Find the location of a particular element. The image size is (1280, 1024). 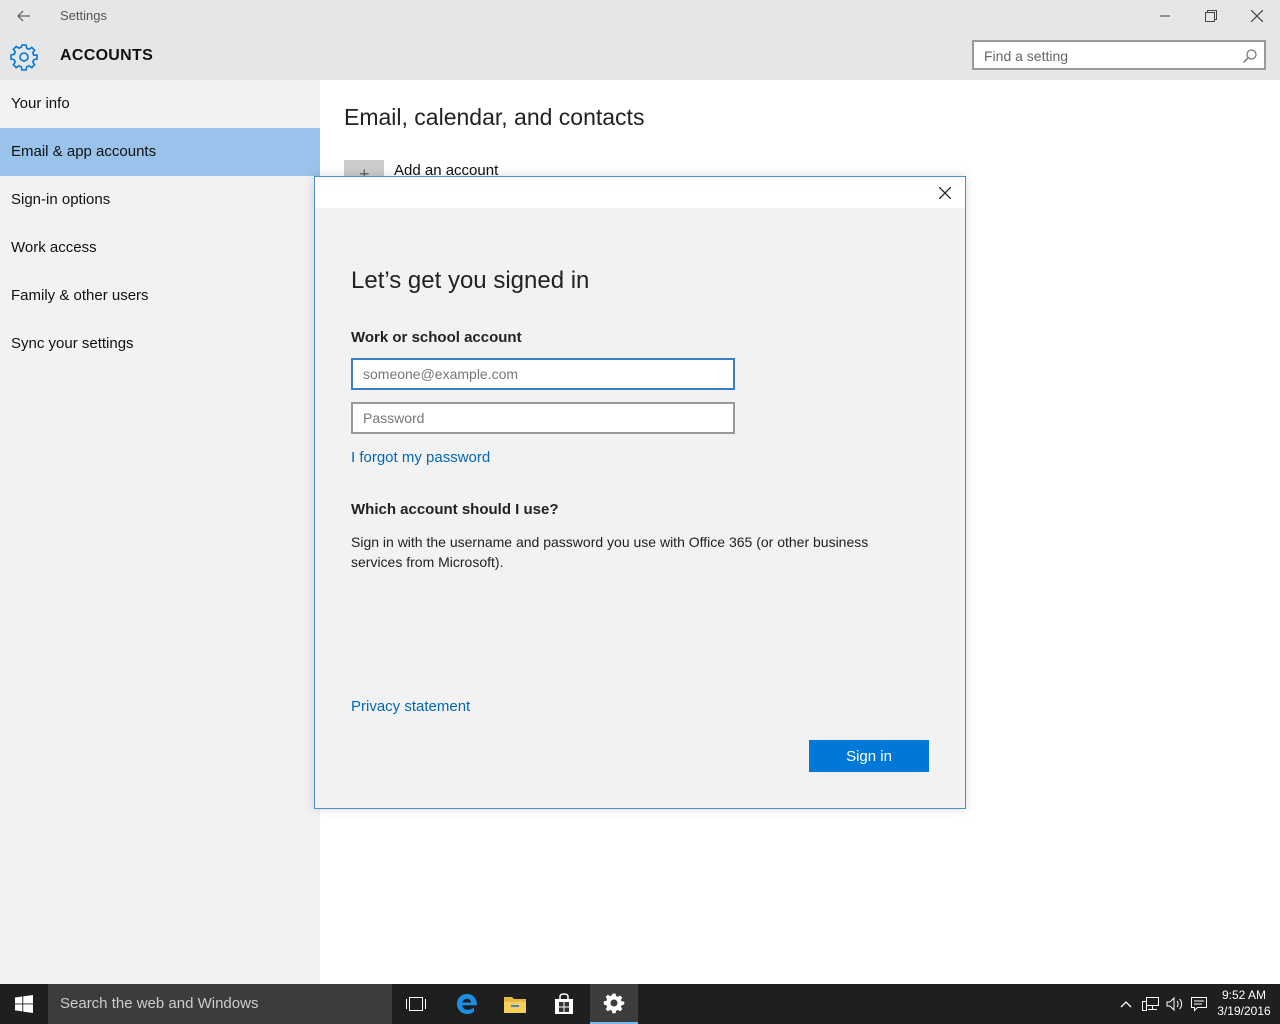

restore-button is located at coordinates (1211, 16).